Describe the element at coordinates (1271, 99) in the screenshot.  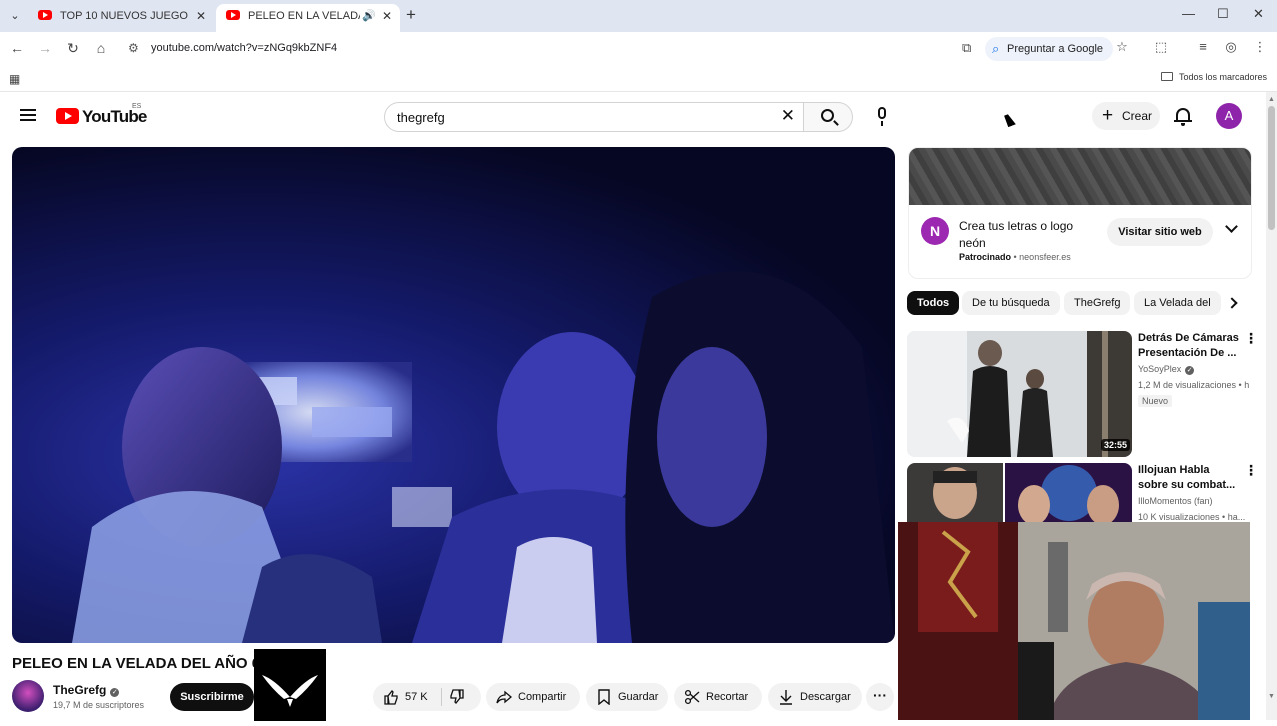
I see `scroll-up-icon: ▲` at that location.